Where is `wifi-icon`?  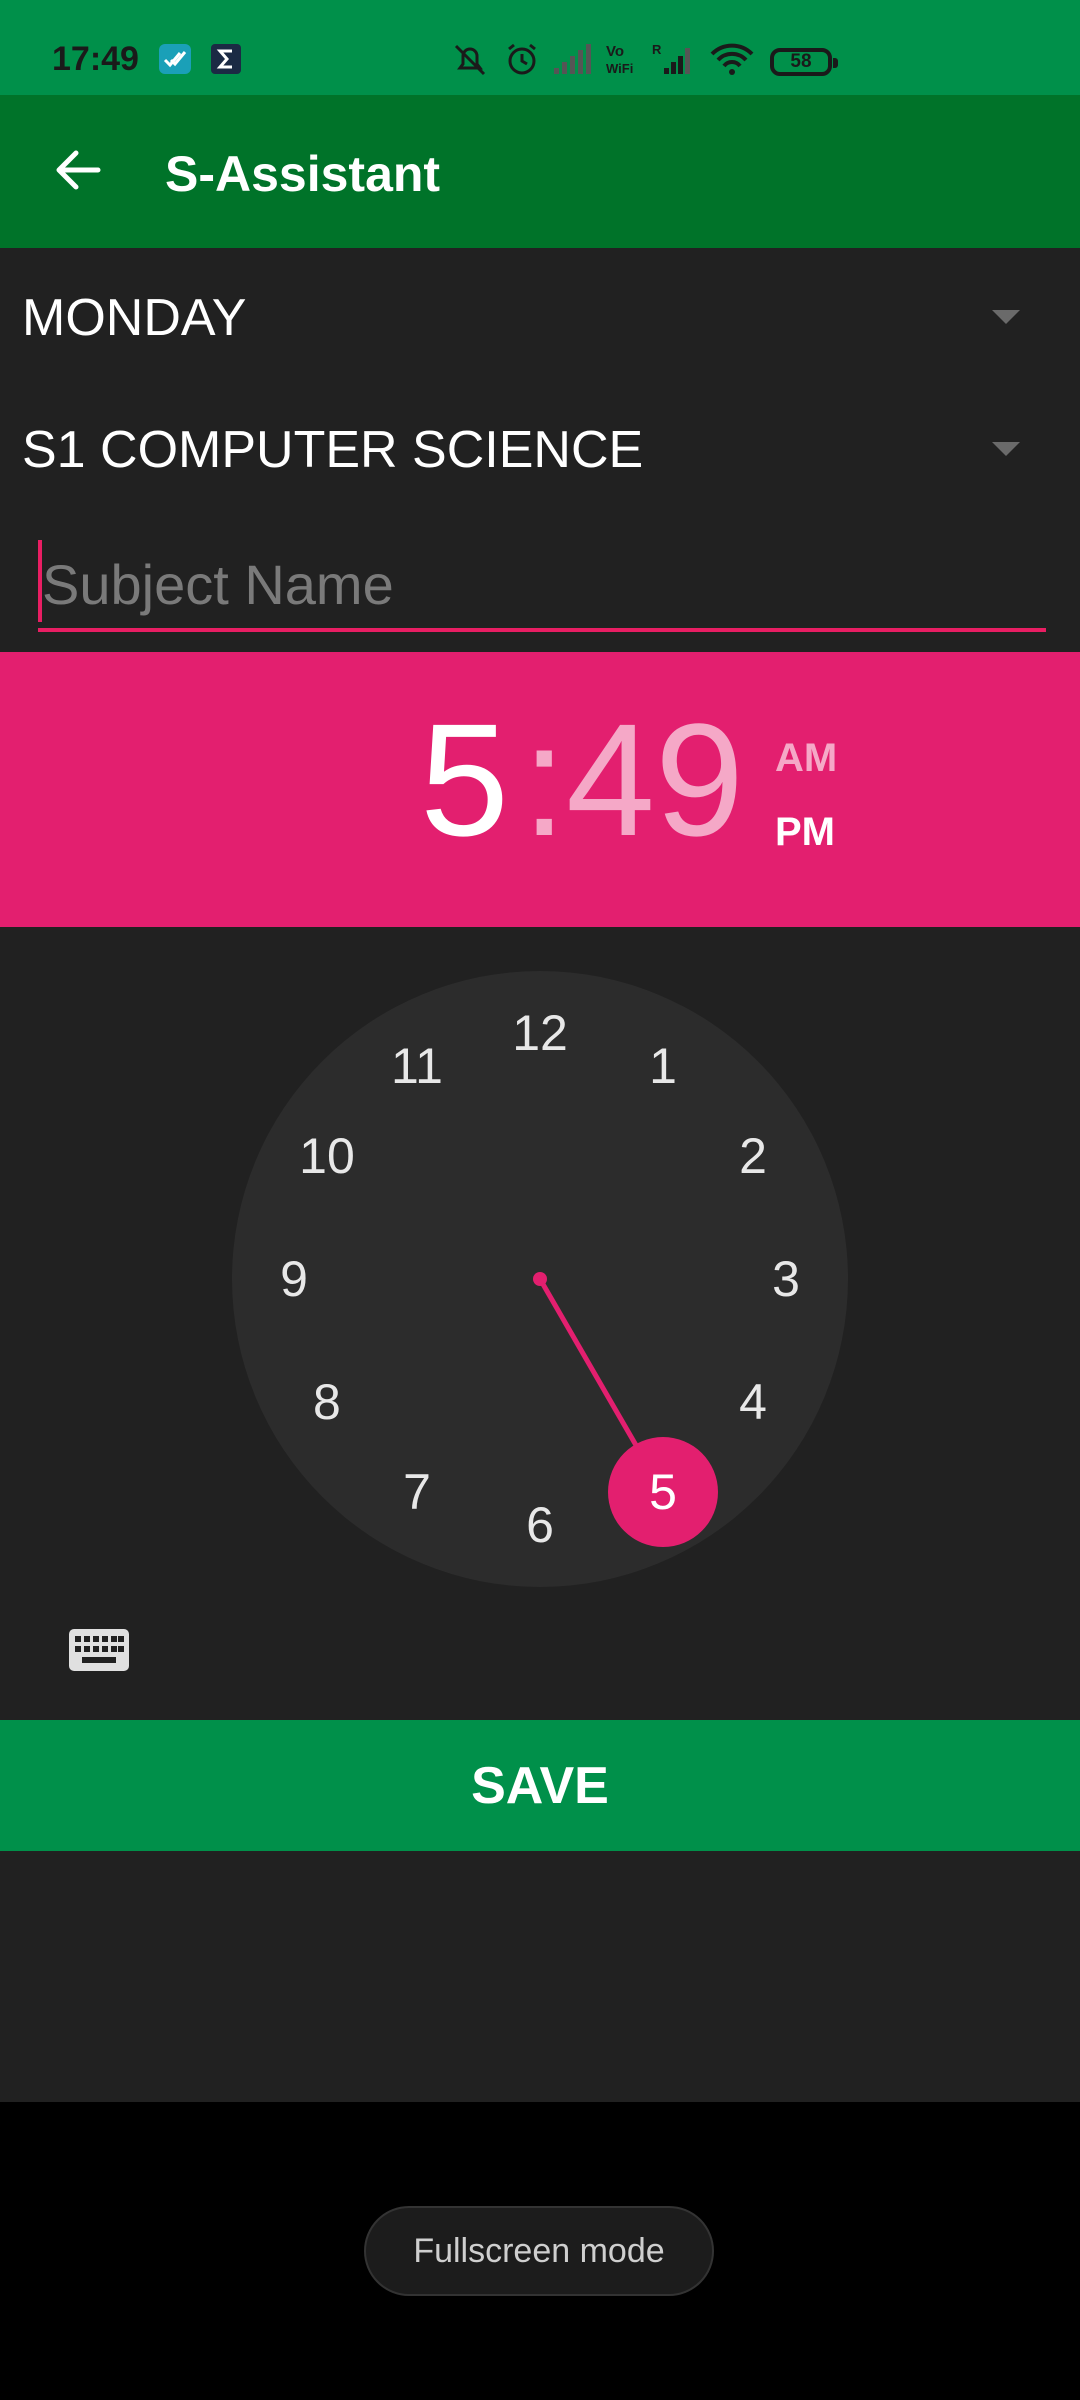 wifi-icon is located at coordinates (732, 59).